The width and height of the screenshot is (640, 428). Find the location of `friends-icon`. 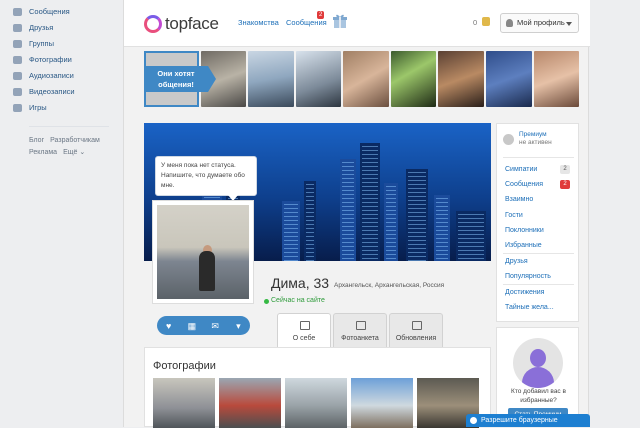

friends-icon is located at coordinates (17, 28).